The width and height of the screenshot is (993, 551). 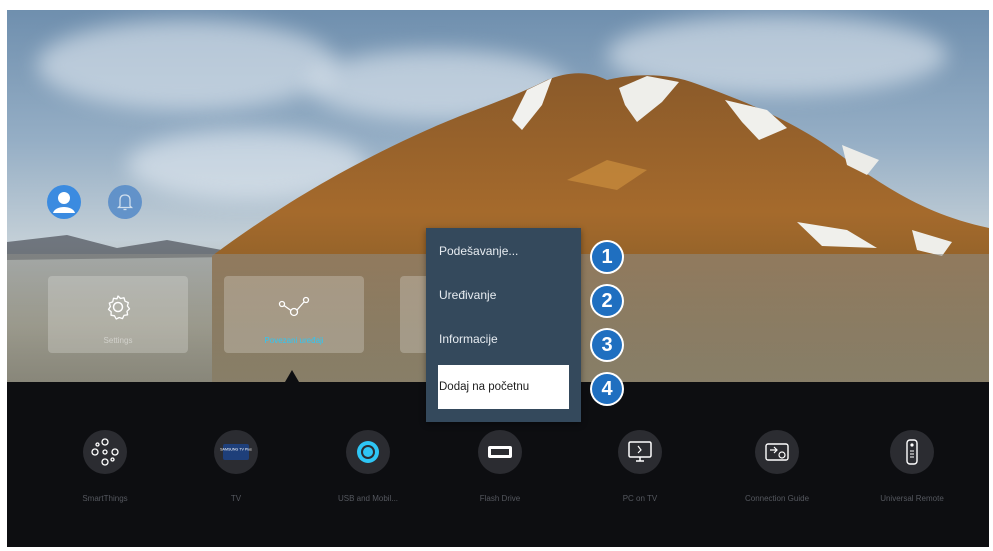 What do you see at coordinates (503, 339) in the screenshot?
I see `menu-item-information: Informacije` at bounding box center [503, 339].